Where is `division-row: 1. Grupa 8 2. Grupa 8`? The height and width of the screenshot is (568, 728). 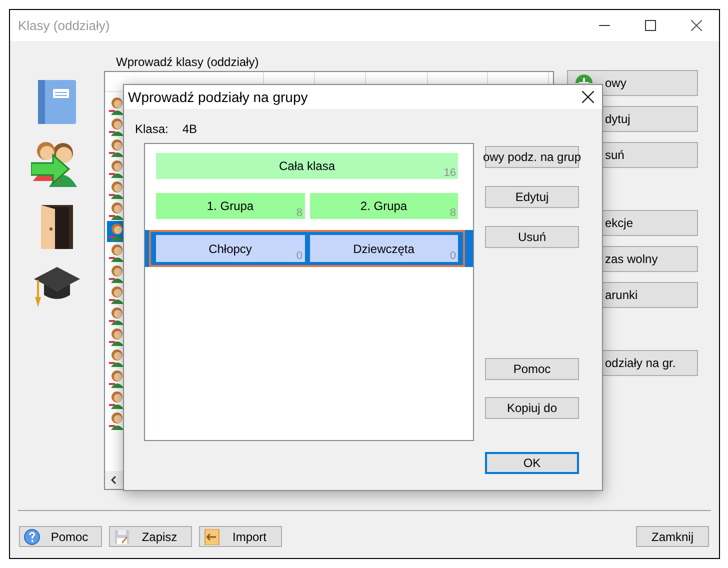
division-row: 1. Grupa 8 2. Grupa 8 is located at coordinates (309, 206).